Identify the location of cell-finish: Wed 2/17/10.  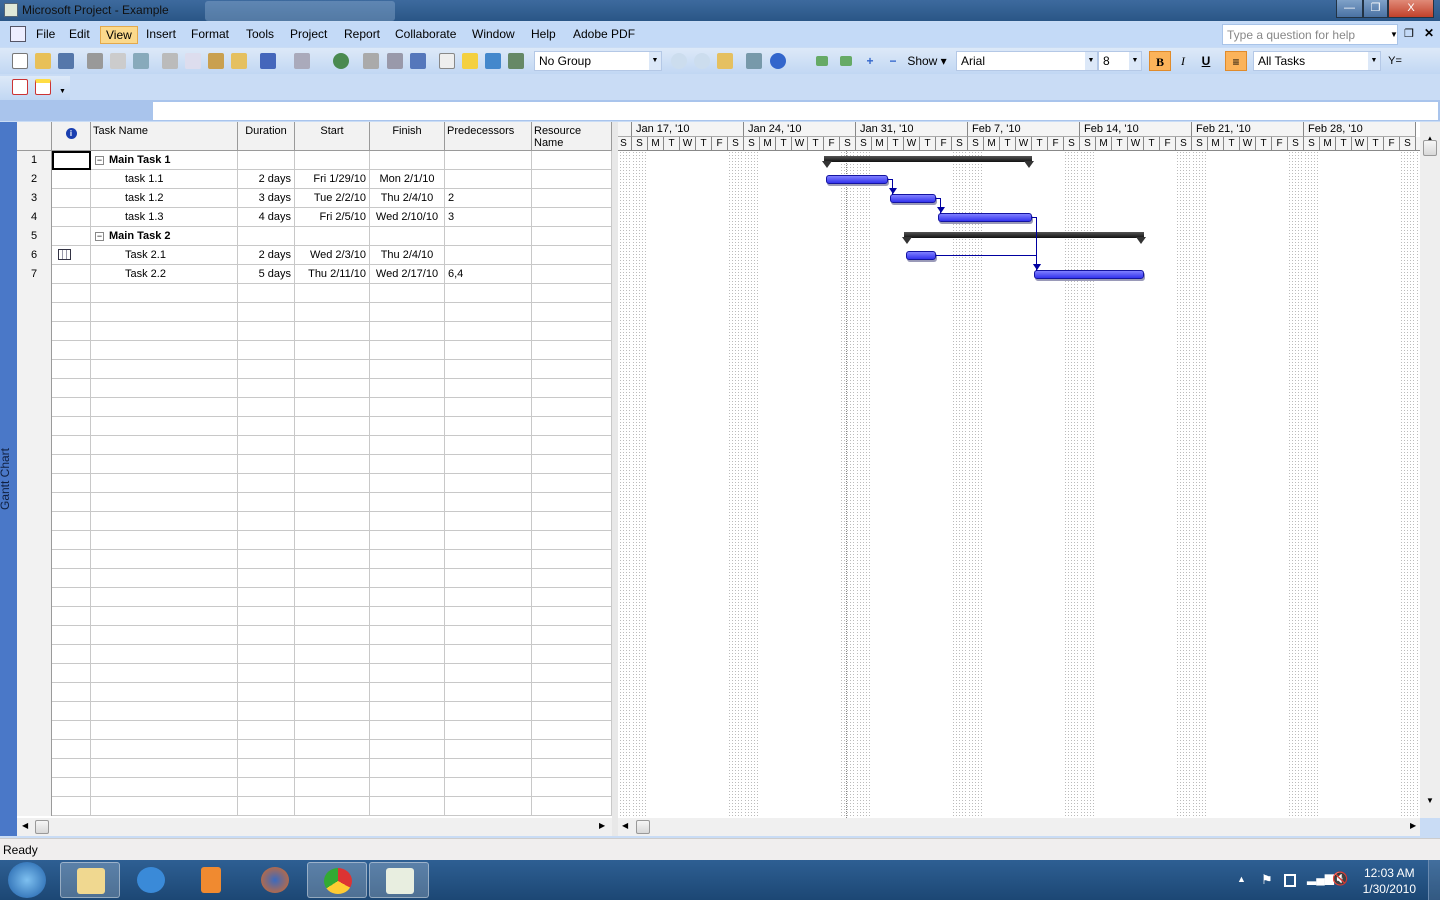
(407, 274).